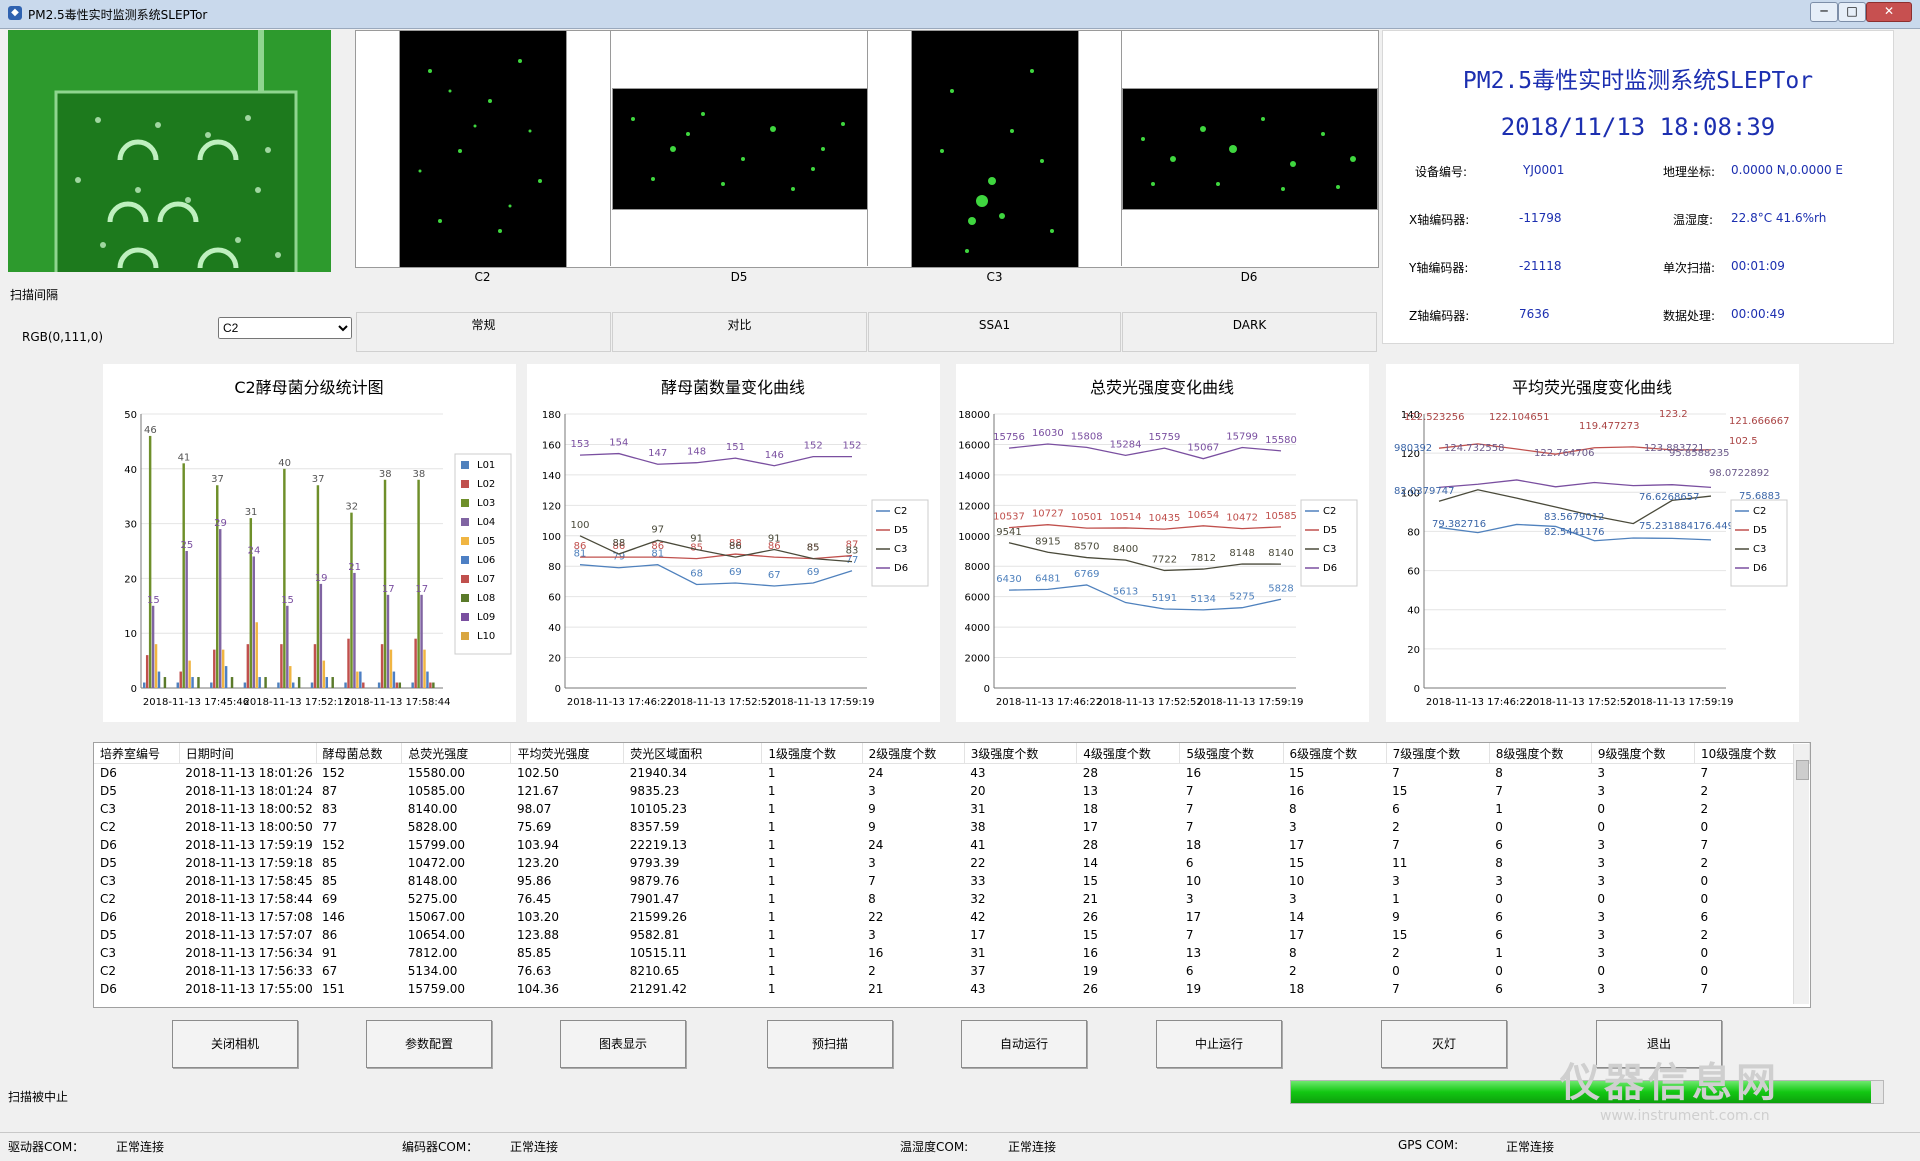  Describe the element at coordinates (1024, 1044) in the screenshot. I see `auto-run-button: 自动运行` at that location.